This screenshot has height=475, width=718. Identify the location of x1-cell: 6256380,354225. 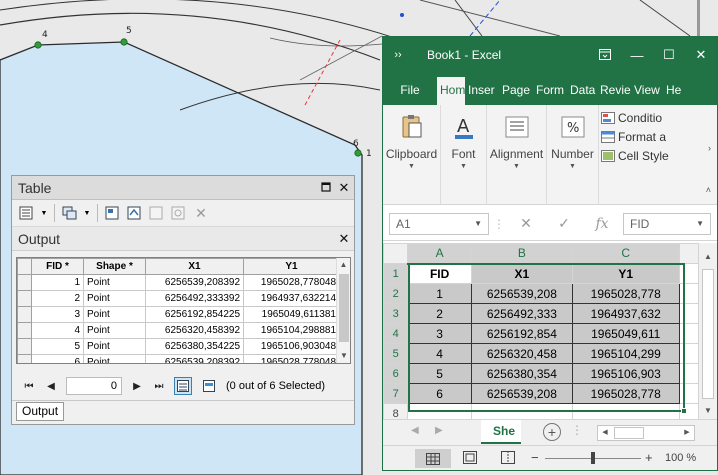
(194, 346).